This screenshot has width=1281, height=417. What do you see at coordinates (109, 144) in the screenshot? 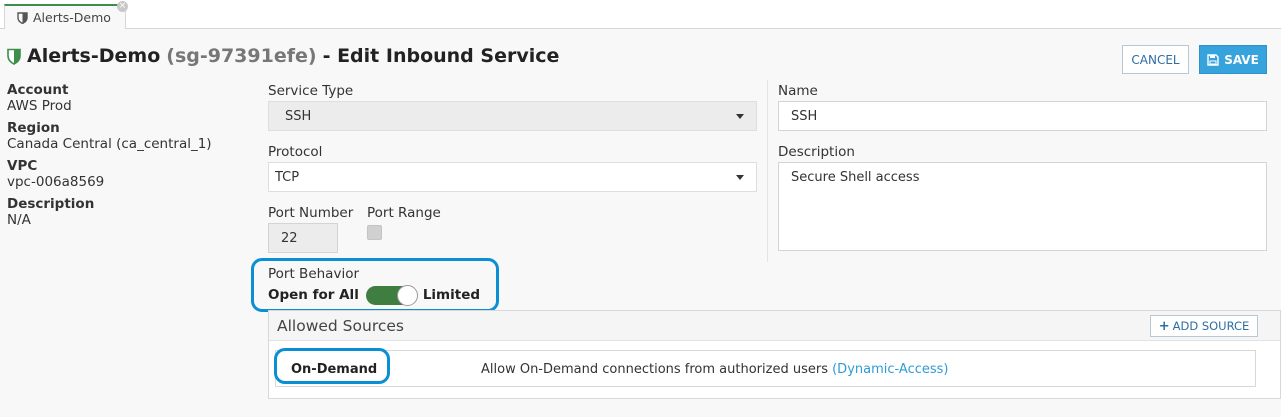
I see `region-value: Canada Central (ca_central_1)` at bounding box center [109, 144].